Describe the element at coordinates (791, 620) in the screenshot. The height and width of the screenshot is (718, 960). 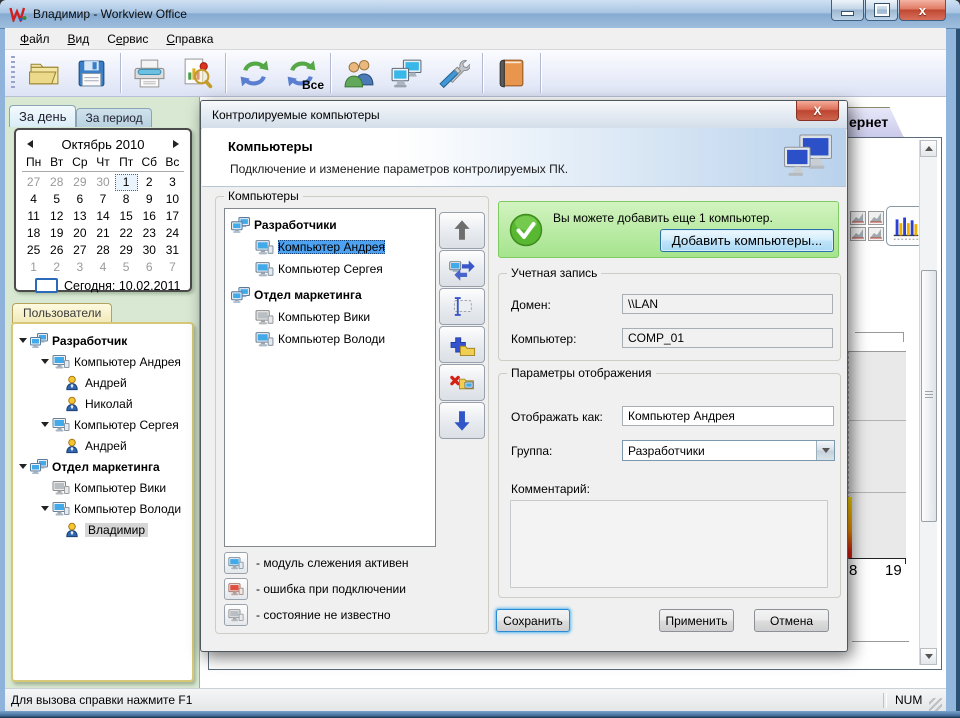
I see `cancel-button: Отмена` at that location.